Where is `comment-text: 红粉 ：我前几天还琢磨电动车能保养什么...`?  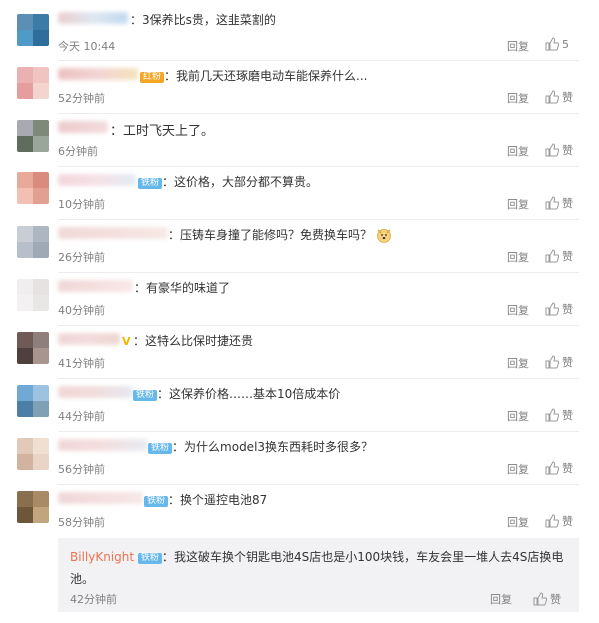 comment-text: 红粉 ：我前几天还琢磨电动车能保养什么... is located at coordinates (253, 75).